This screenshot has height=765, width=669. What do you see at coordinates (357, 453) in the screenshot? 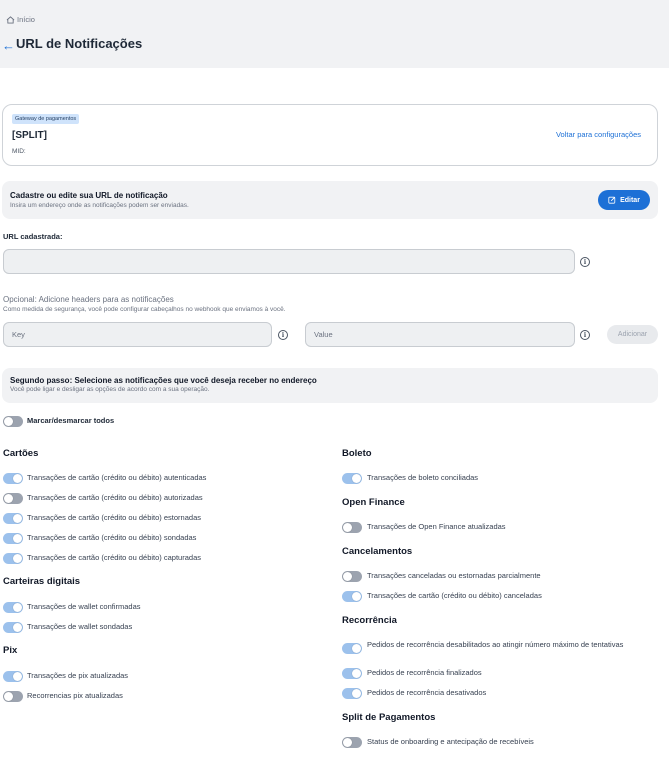
I see `section-title-boleto: Boleto` at bounding box center [357, 453].